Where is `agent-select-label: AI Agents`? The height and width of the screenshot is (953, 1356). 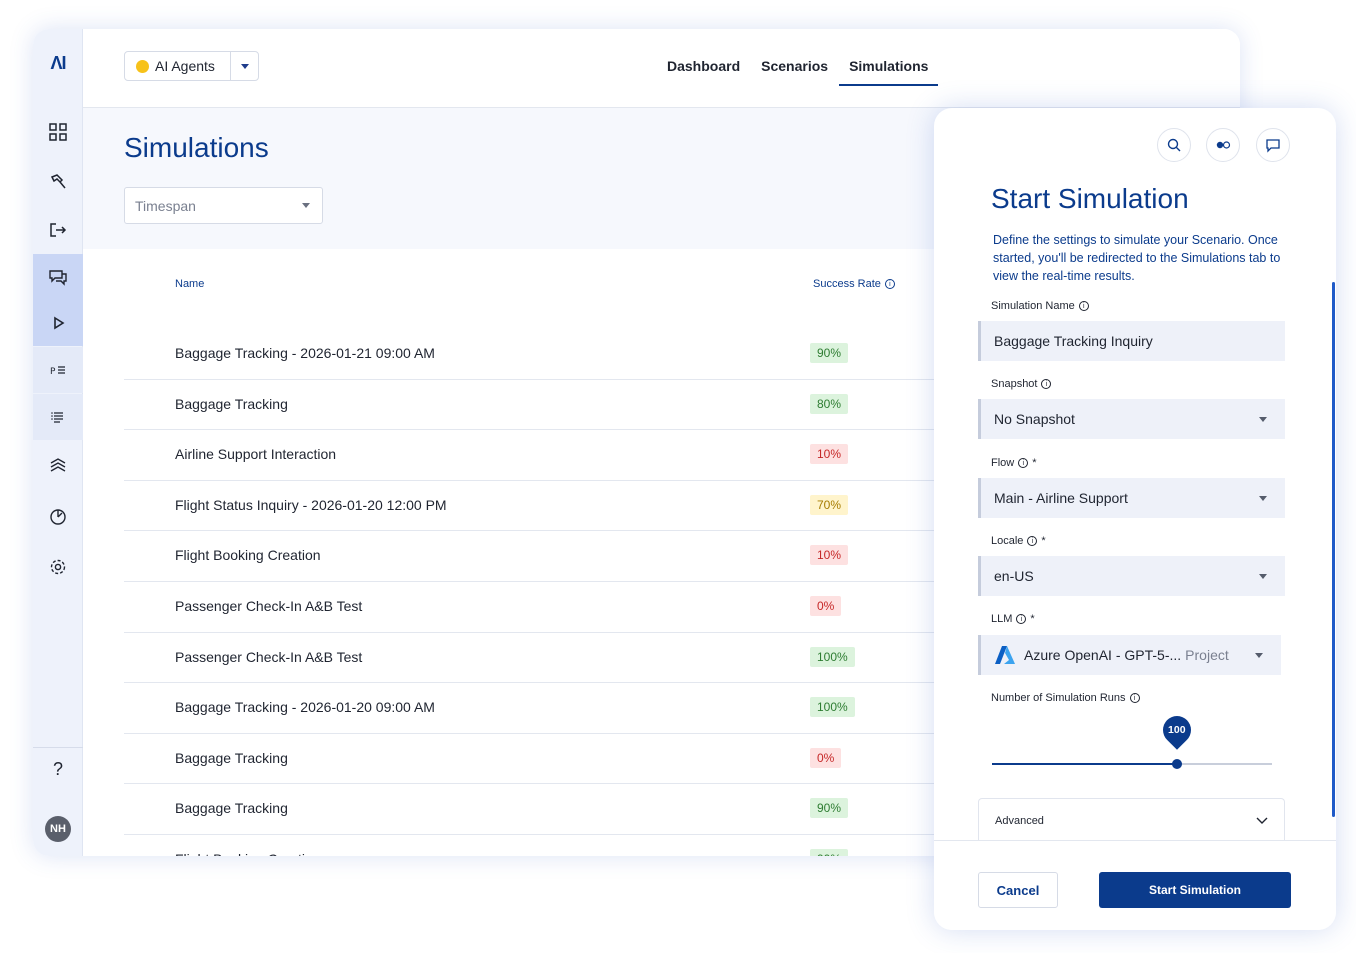
agent-select-label: AI Agents is located at coordinates (185, 66).